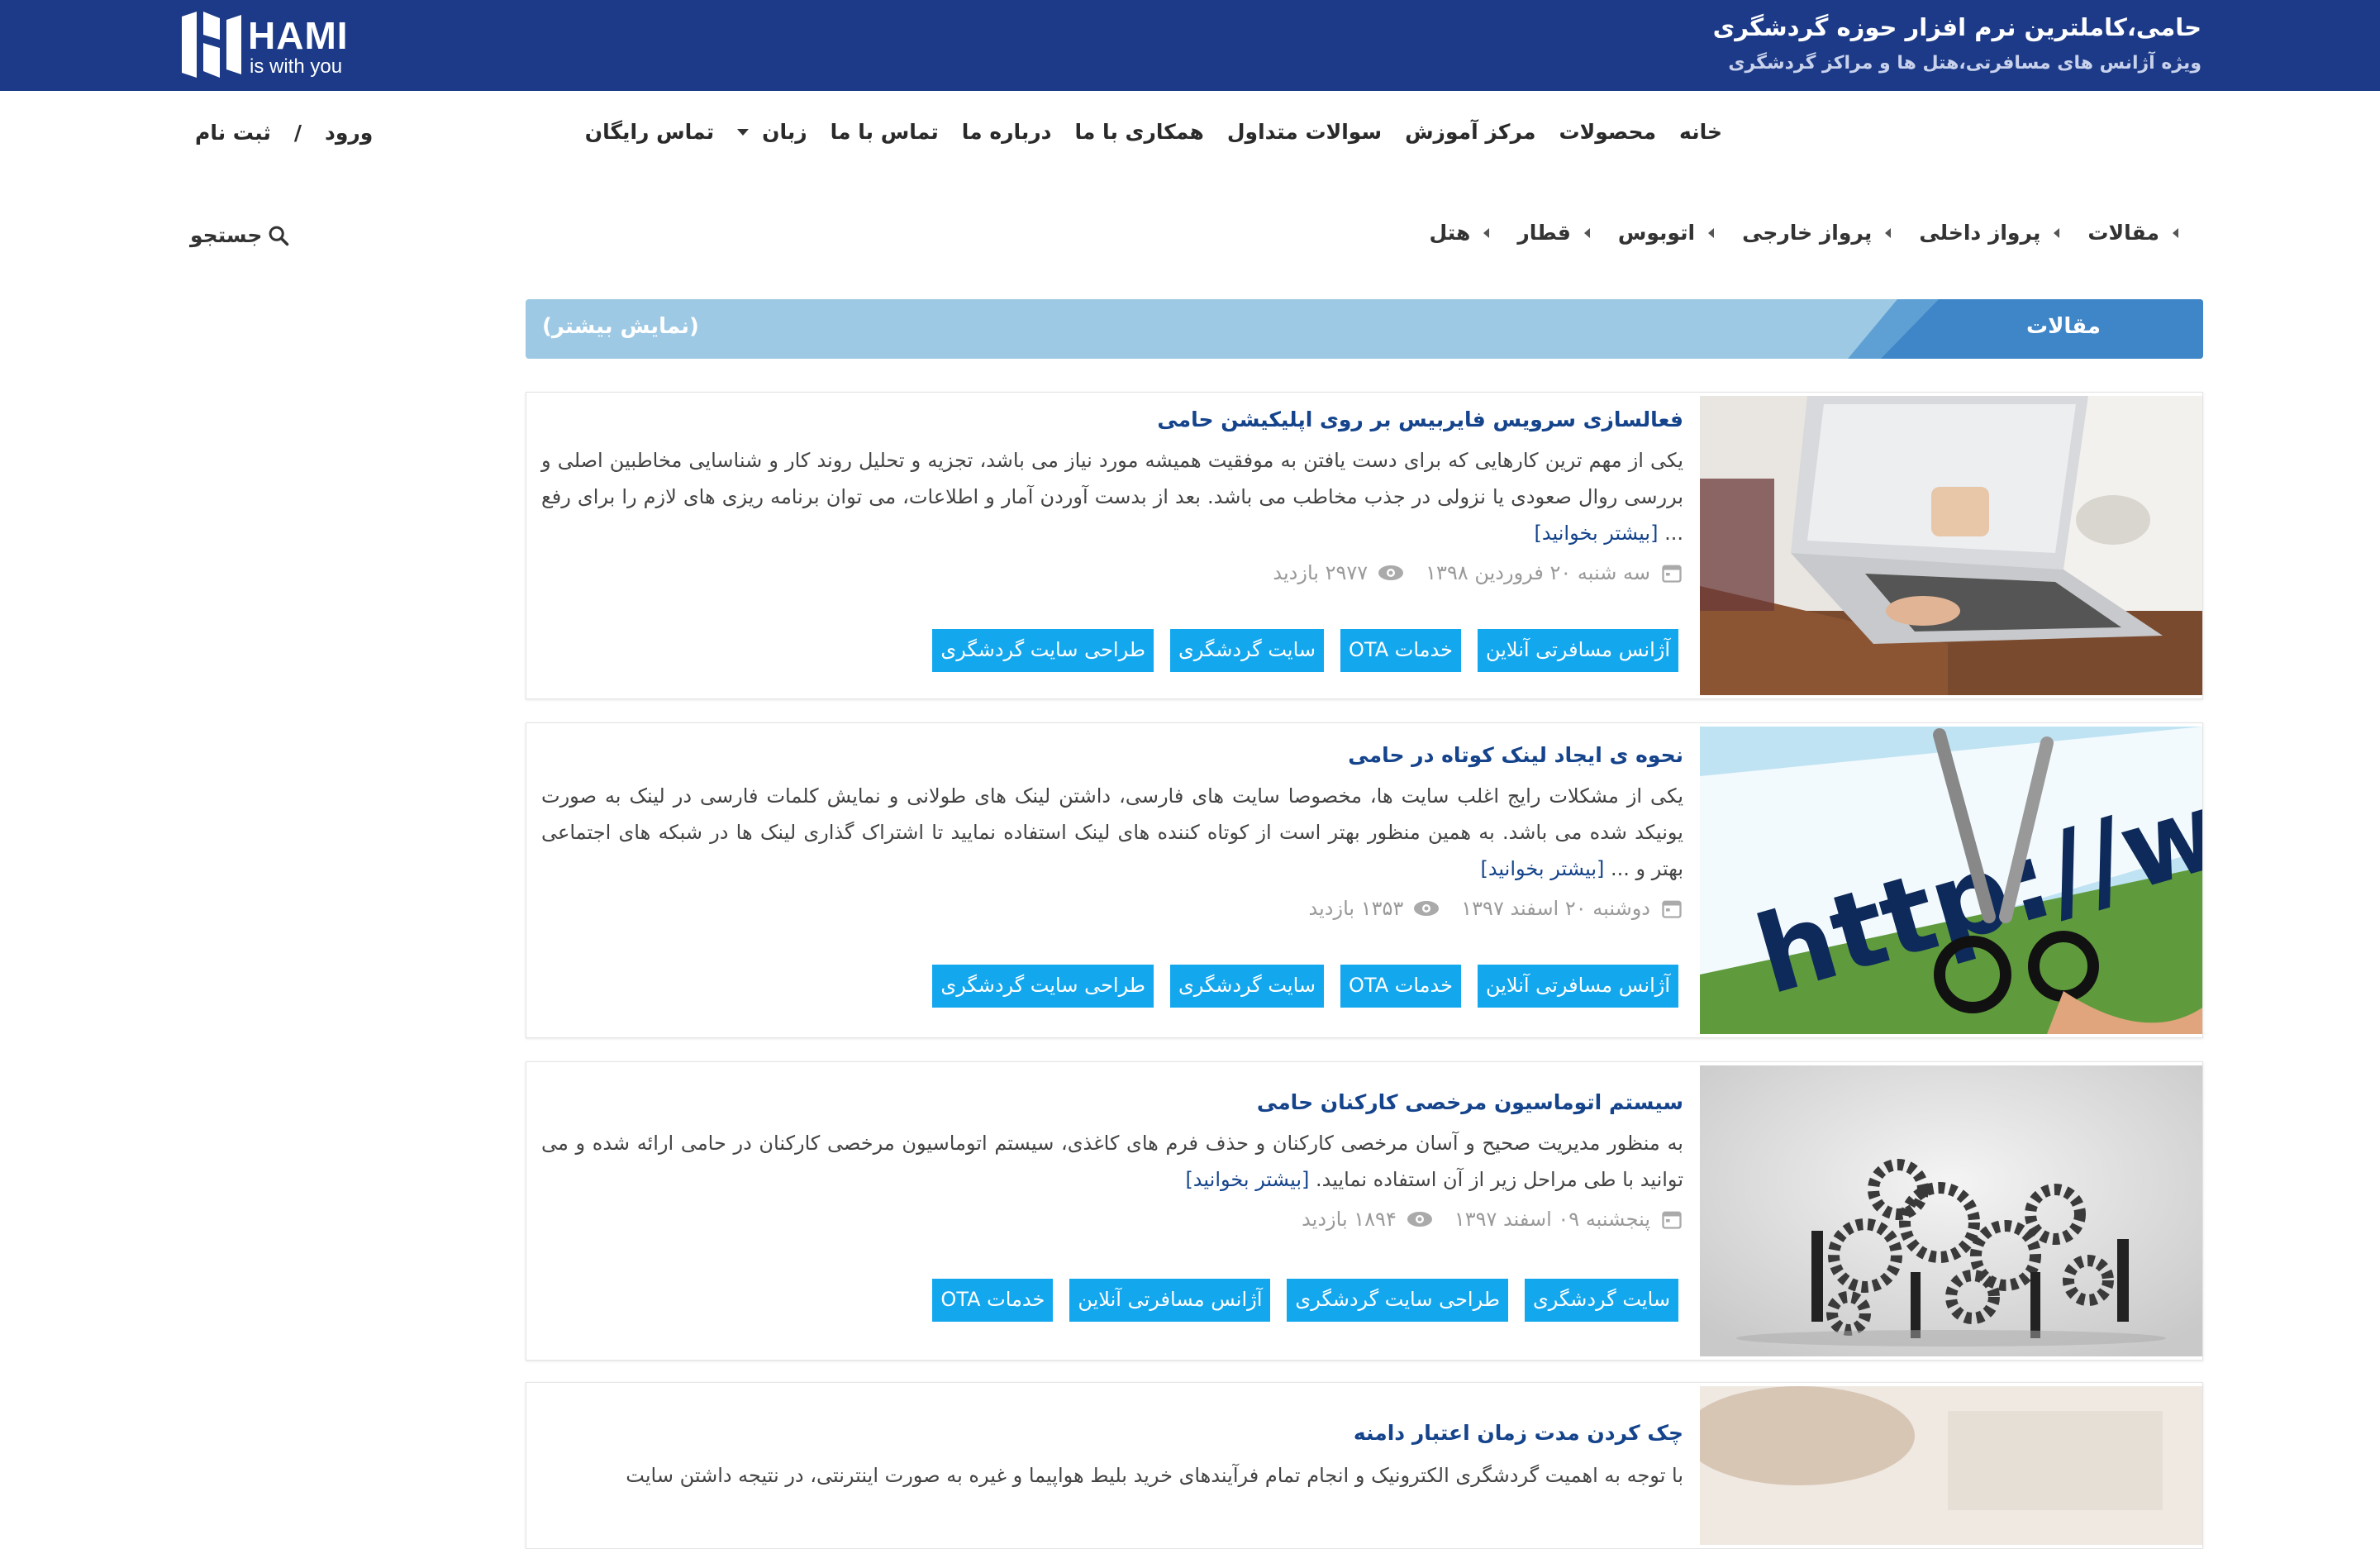 The image size is (2380, 1549). I want to click on laptop-photo-icon, so click(1951, 545).